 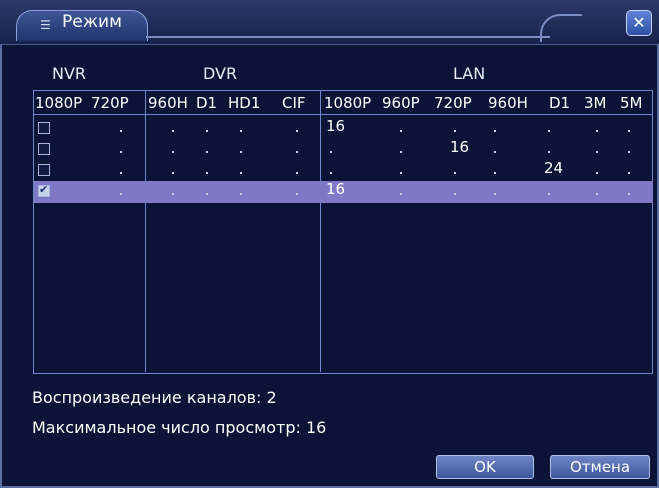 What do you see at coordinates (220, 73) in the screenshot?
I see `group-label-dvr: DVR` at bounding box center [220, 73].